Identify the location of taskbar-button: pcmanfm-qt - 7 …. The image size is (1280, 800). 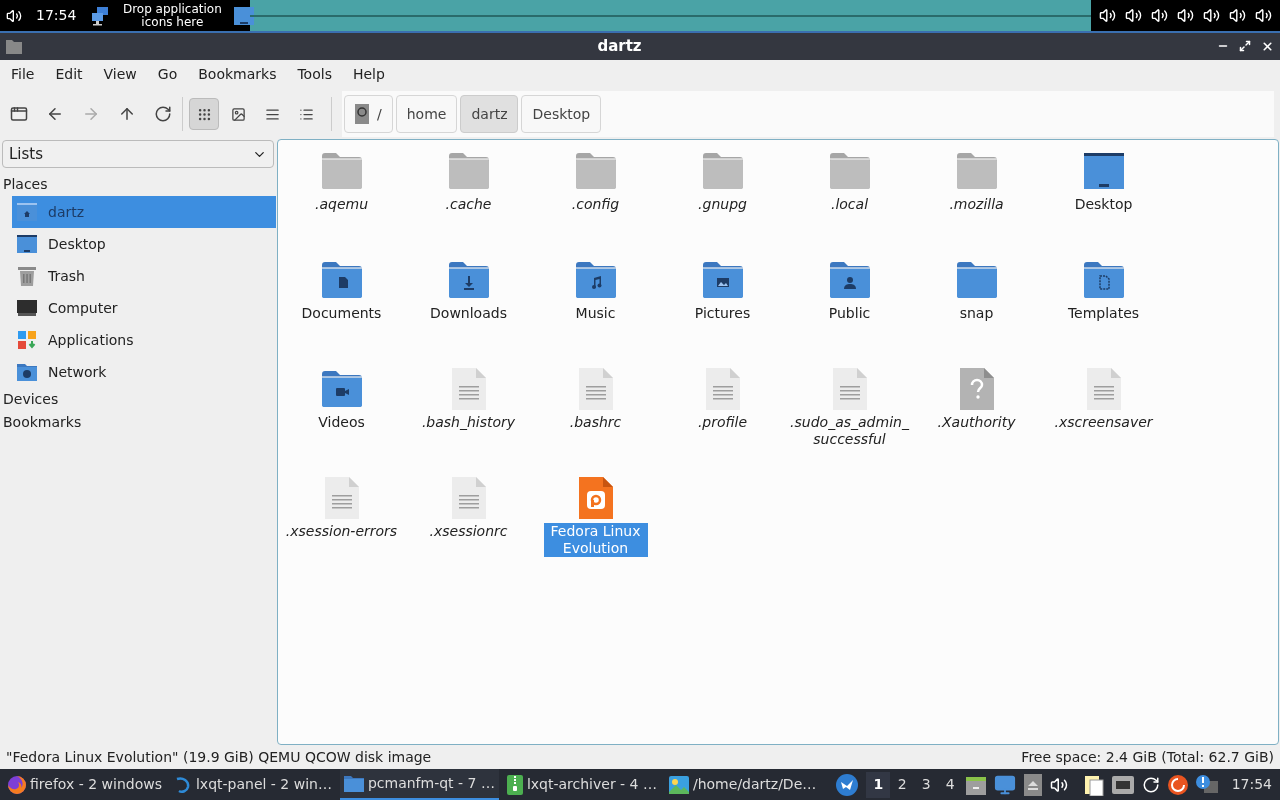
(419, 784).